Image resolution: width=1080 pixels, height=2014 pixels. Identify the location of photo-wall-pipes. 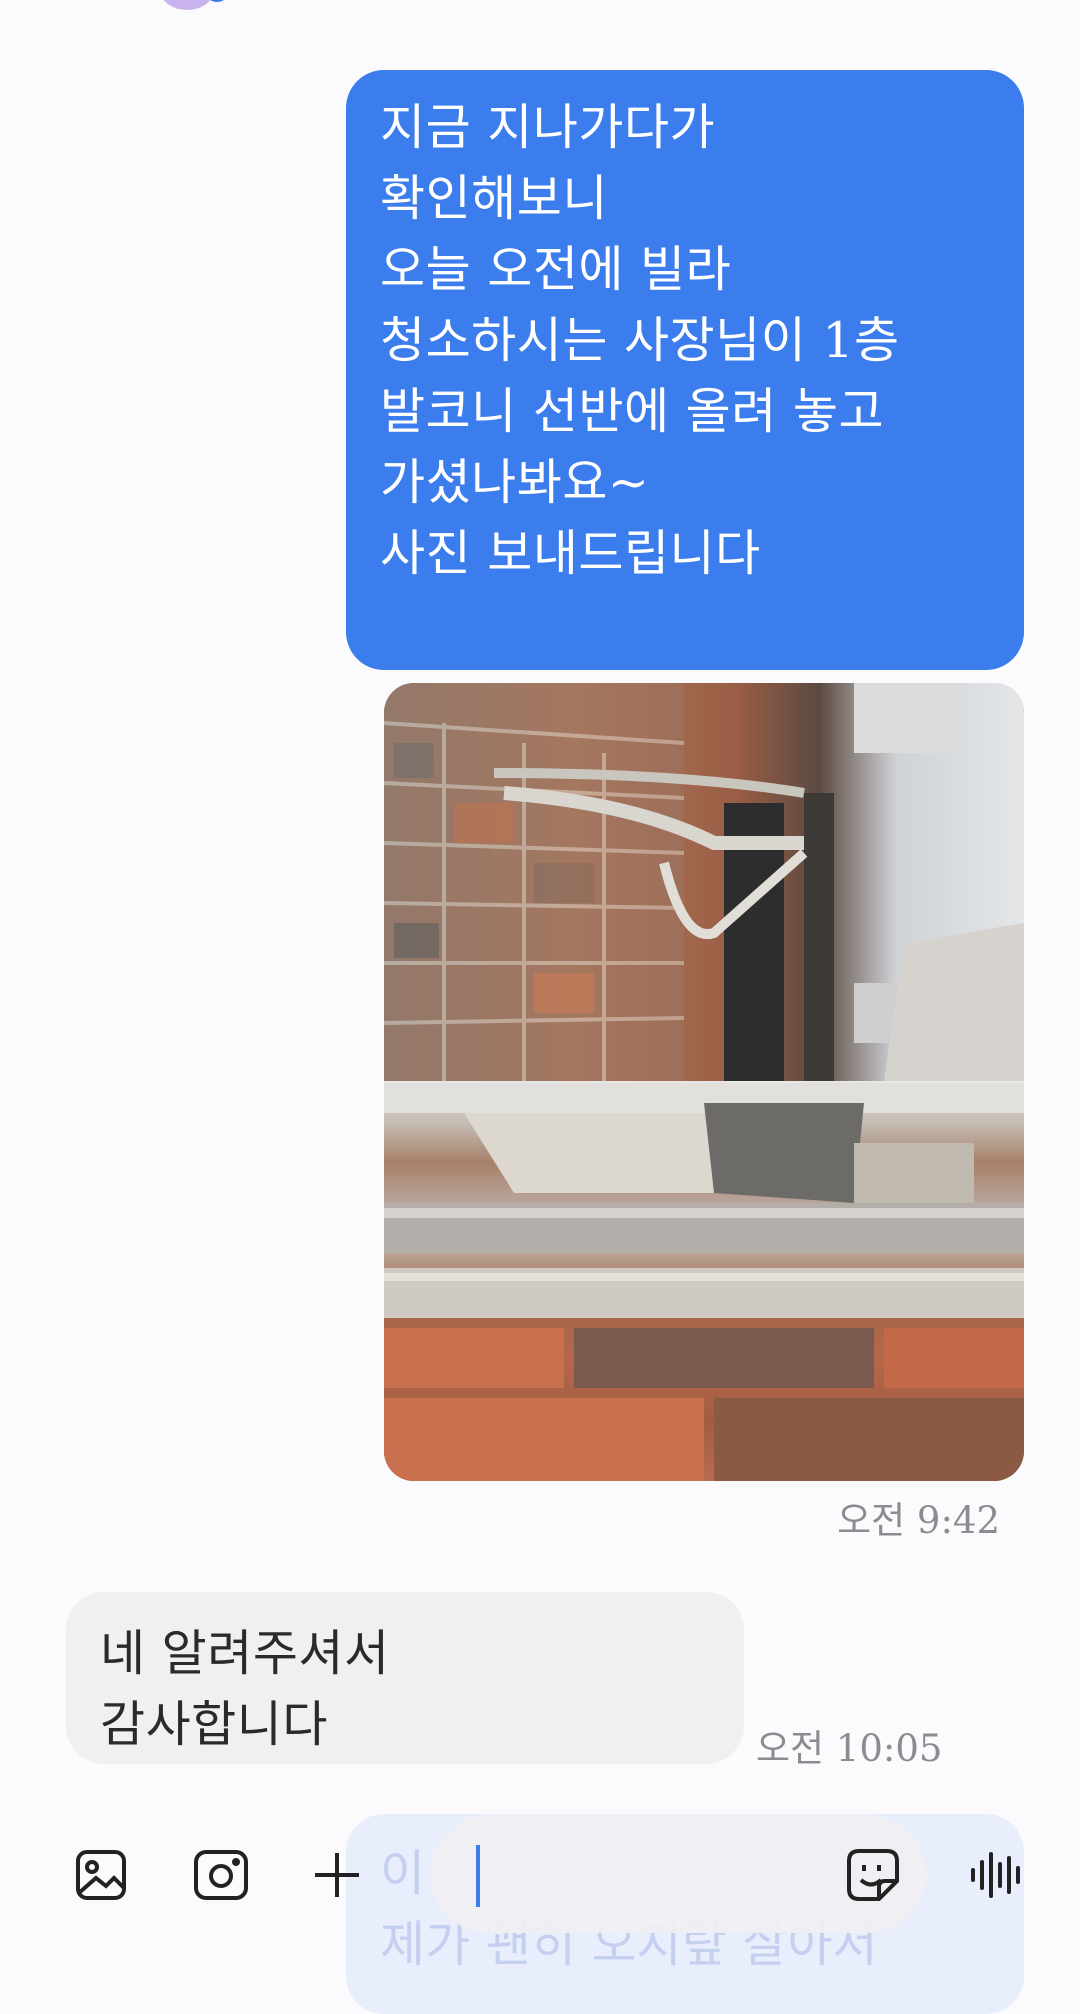
(704, 882).